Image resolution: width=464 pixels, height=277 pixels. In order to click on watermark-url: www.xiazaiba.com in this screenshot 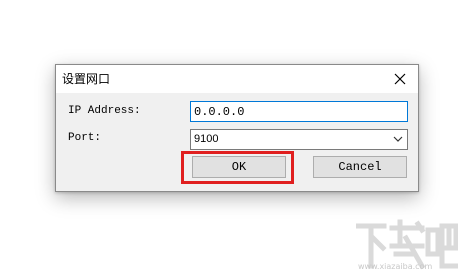, I will do `click(395, 266)`.